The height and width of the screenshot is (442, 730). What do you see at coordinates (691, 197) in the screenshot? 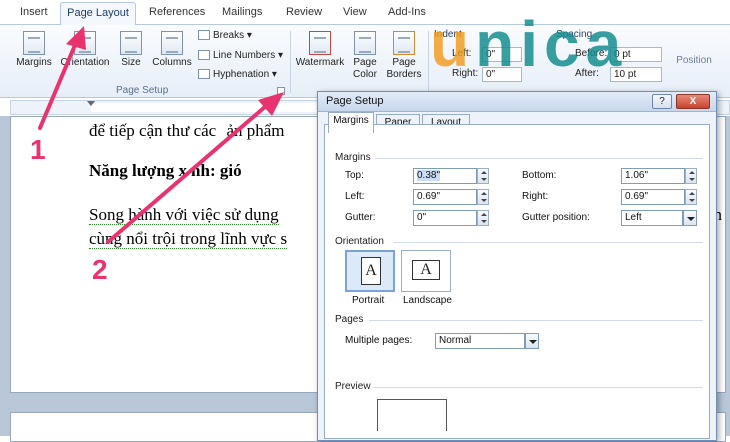
I see `right-spin-button` at bounding box center [691, 197].